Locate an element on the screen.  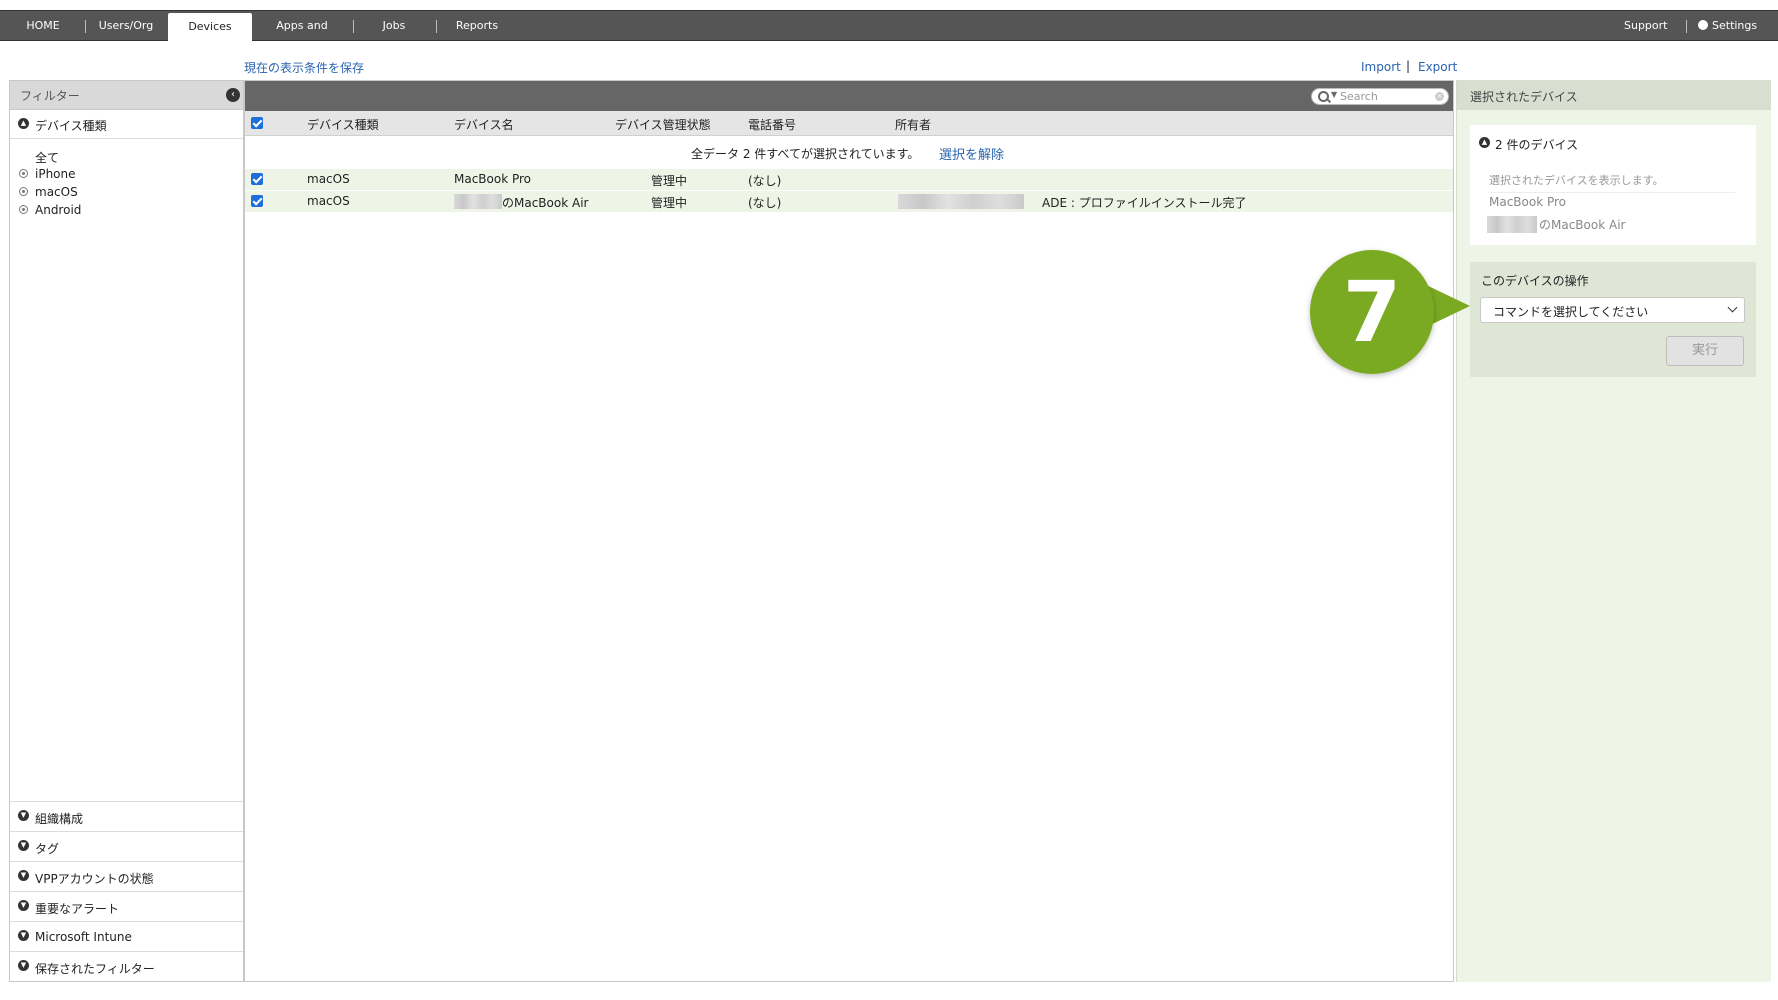
section-microsoft-intune: ▼ Microsoft Intune is located at coordinates (126, 936).